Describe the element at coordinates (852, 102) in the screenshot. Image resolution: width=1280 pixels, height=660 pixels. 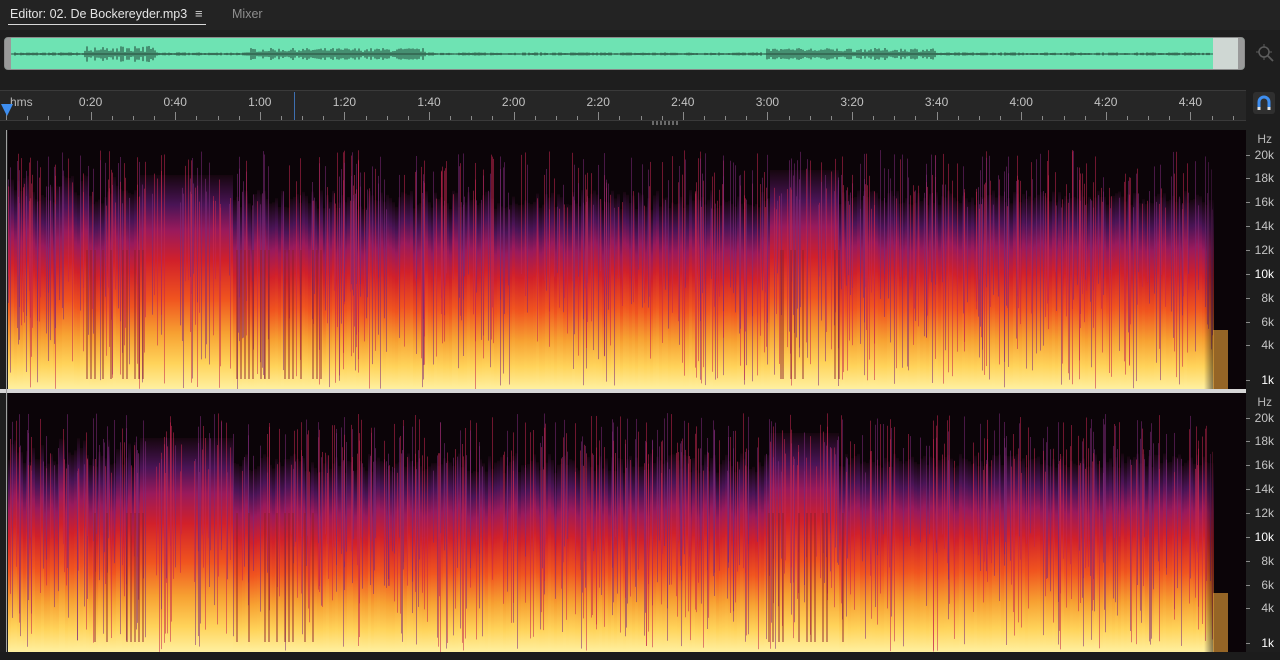
I see `ruler-tick-label: 3:20` at that location.